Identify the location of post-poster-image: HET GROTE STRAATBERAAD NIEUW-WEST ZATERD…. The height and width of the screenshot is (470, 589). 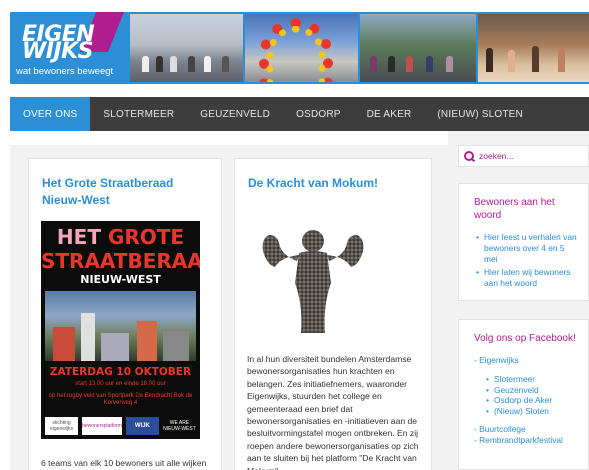
(120, 330).